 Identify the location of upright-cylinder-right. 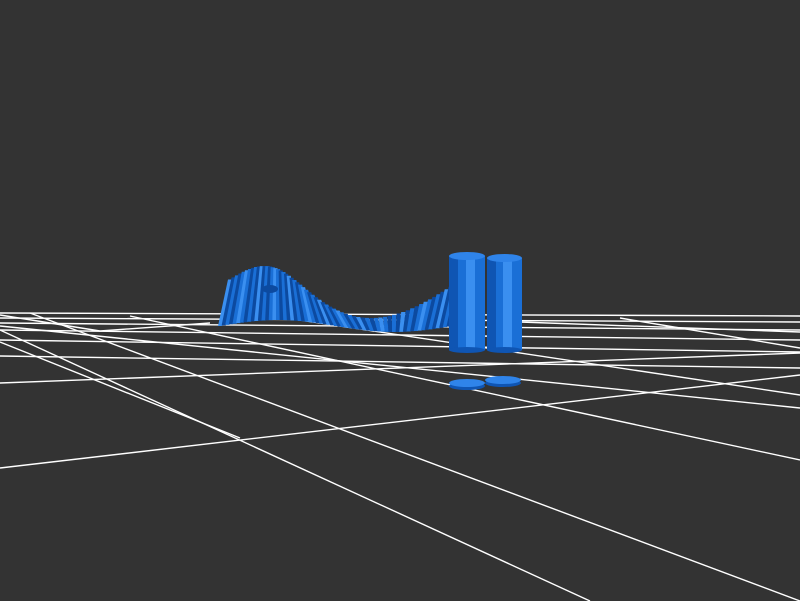
(504, 303).